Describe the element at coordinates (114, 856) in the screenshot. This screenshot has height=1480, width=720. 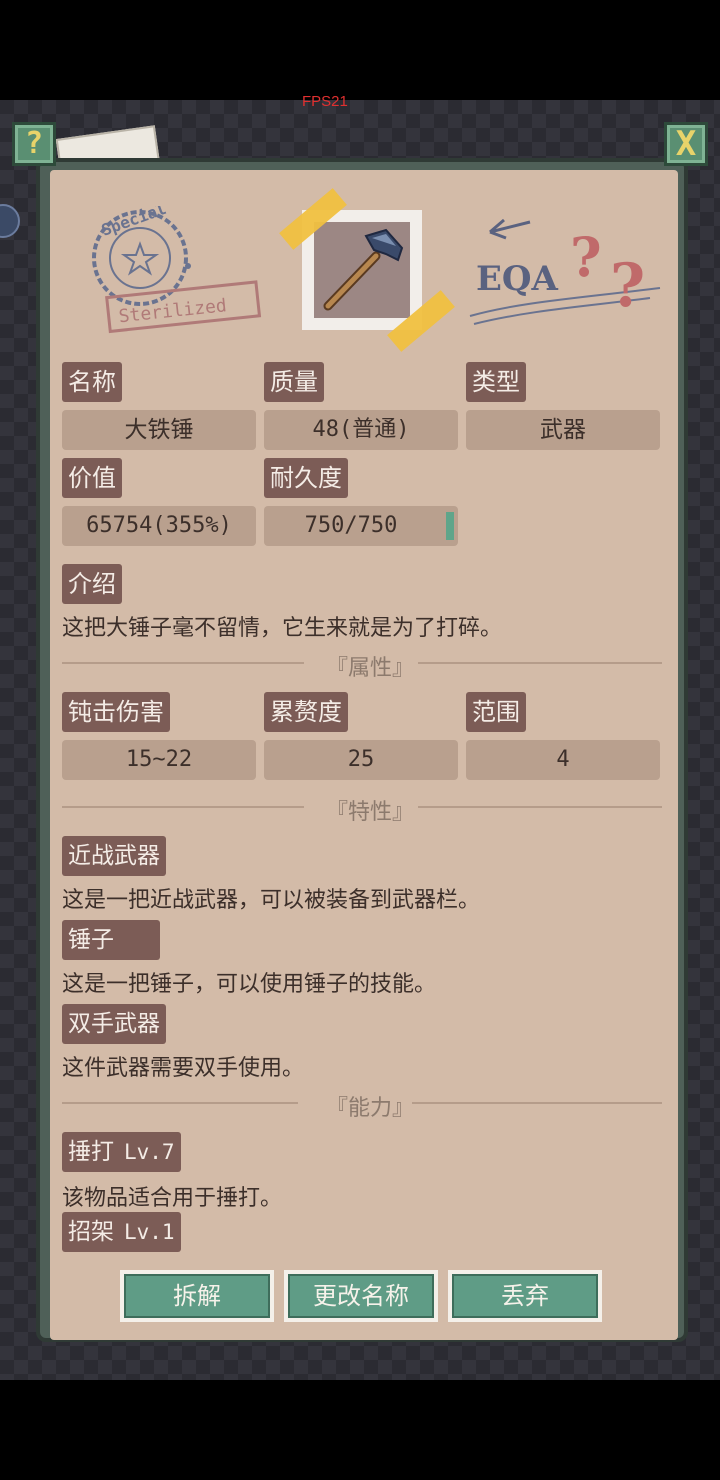
I see `trait-tag: 近战武器` at that location.